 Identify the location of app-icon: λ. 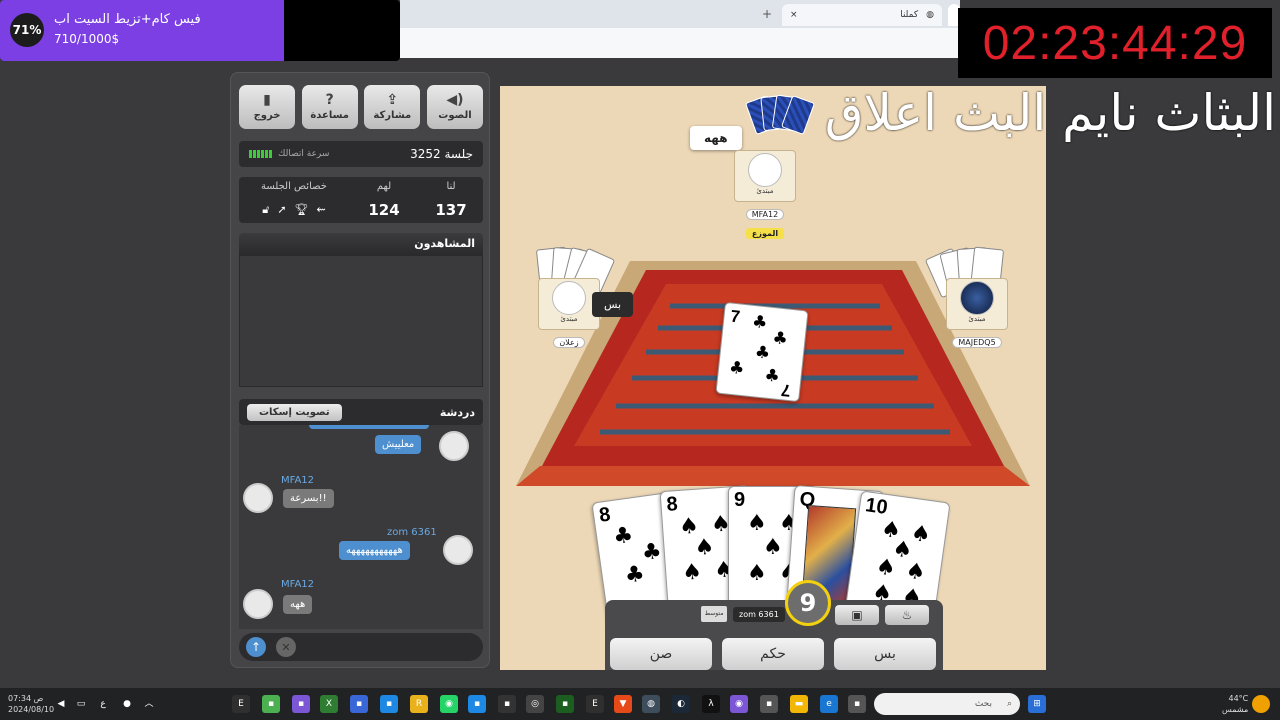
(711, 704).